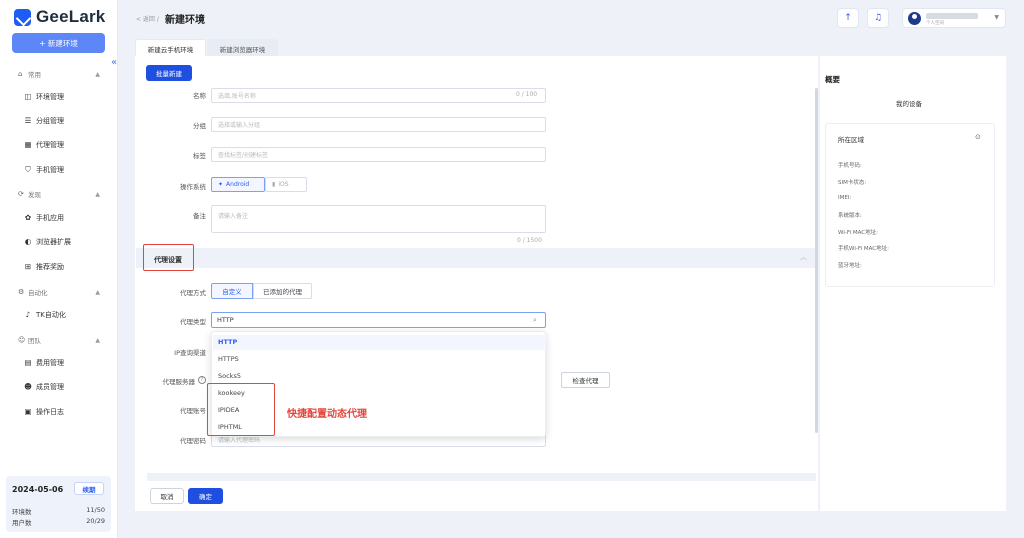 The height and width of the screenshot is (538, 1024). I want to click on name-label: 名称, so click(199, 96).